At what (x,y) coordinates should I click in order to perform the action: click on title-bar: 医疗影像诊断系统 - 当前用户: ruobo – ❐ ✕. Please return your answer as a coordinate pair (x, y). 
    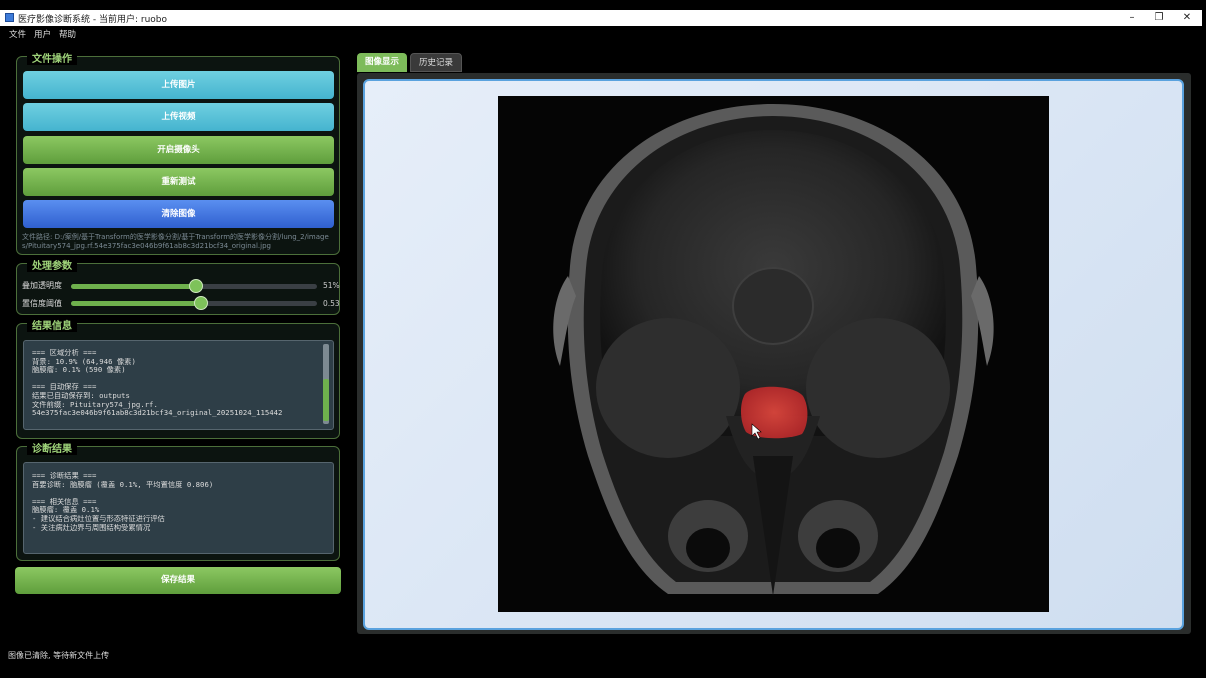
    Looking at the image, I should click on (601, 18).